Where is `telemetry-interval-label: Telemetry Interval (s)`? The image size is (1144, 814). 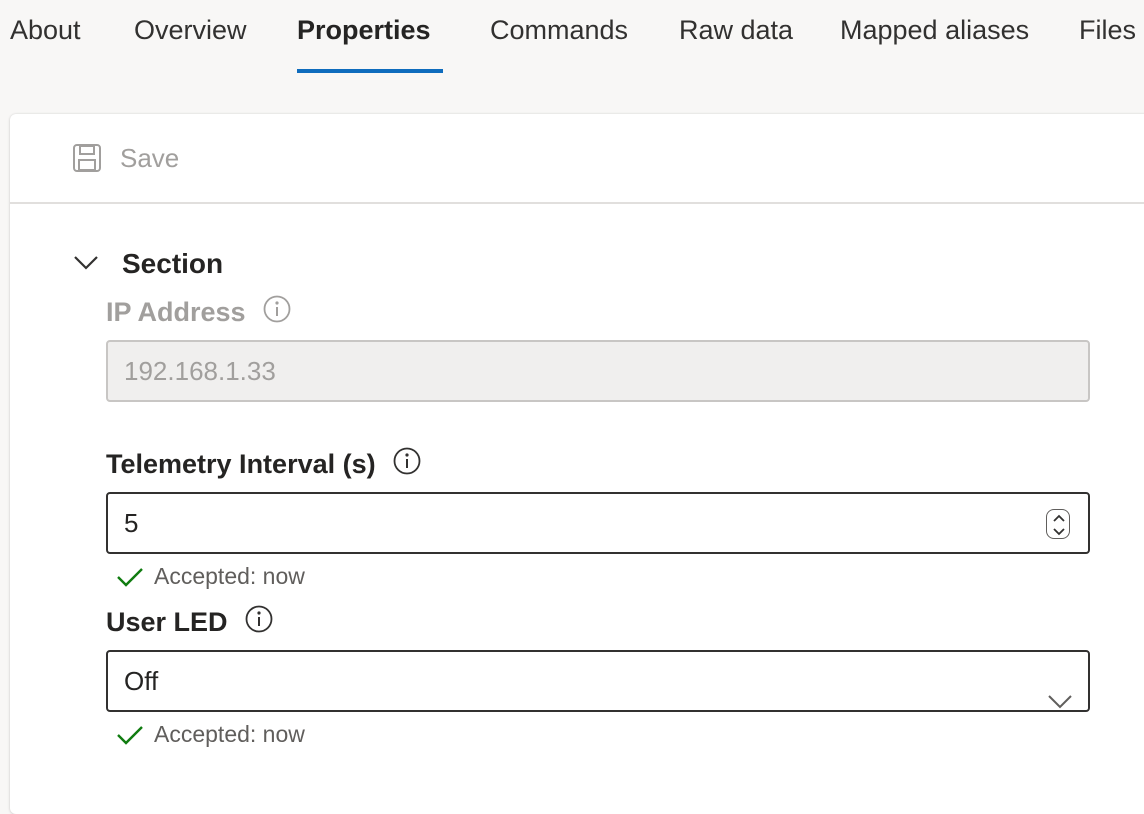 telemetry-interval-label: Telemetry Interval (s) is located at coordinates (264, 464).